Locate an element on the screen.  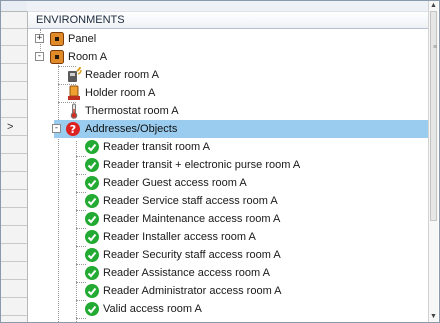
row-header-cell: > is located at coordinates (14, 127).